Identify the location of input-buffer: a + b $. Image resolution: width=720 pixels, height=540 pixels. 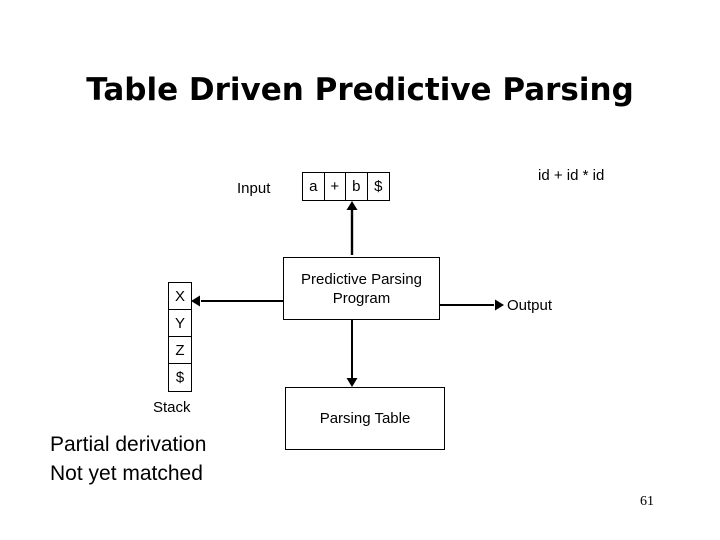
(346, 186).